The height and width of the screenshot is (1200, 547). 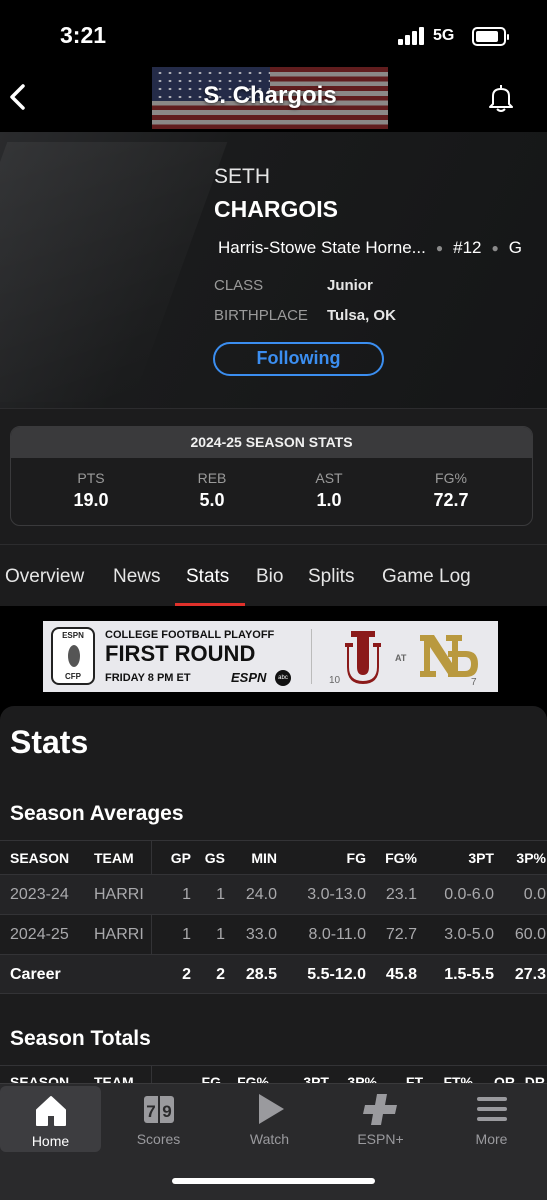 What do you see at coordinates (249, 677) in the screenshot?
I see `espn-logo: ESPN` at bounding box center [249, 677].